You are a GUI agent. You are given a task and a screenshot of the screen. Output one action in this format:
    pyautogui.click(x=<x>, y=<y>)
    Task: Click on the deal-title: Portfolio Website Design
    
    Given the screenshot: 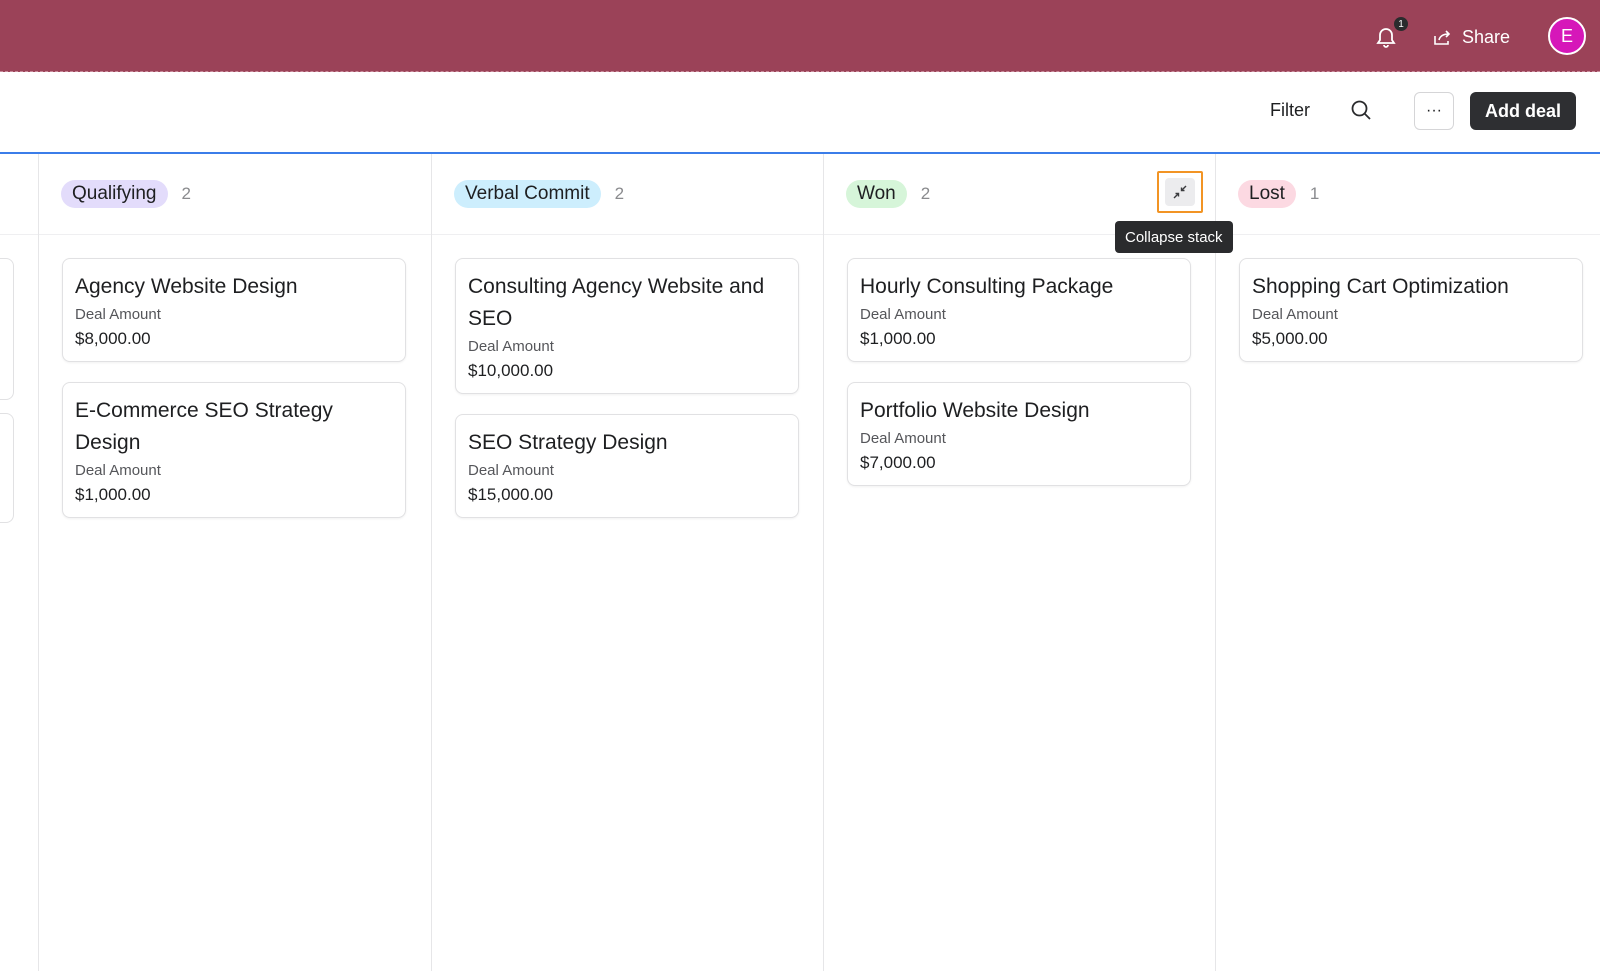 What is the action you would take?
    pyautogui.click(x=975, y=410)
    